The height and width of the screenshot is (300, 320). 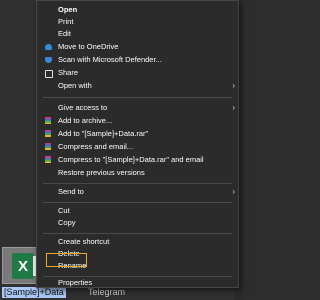 What do you see at coordinates (68, 9) in the screenshot?
I see `menu-item-label: Open` at bounding box center [68, 9].